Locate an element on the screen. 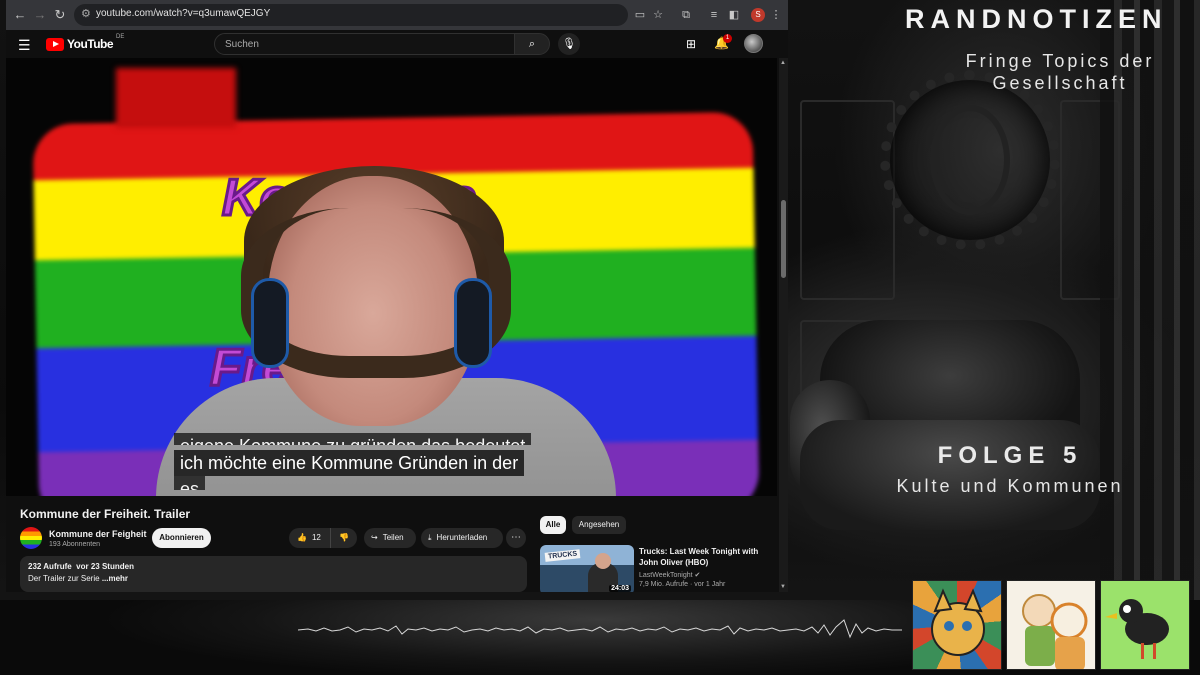 The image size is (1200, 675). verified-check-icon: ✔ is located at coordinates (697, 575).